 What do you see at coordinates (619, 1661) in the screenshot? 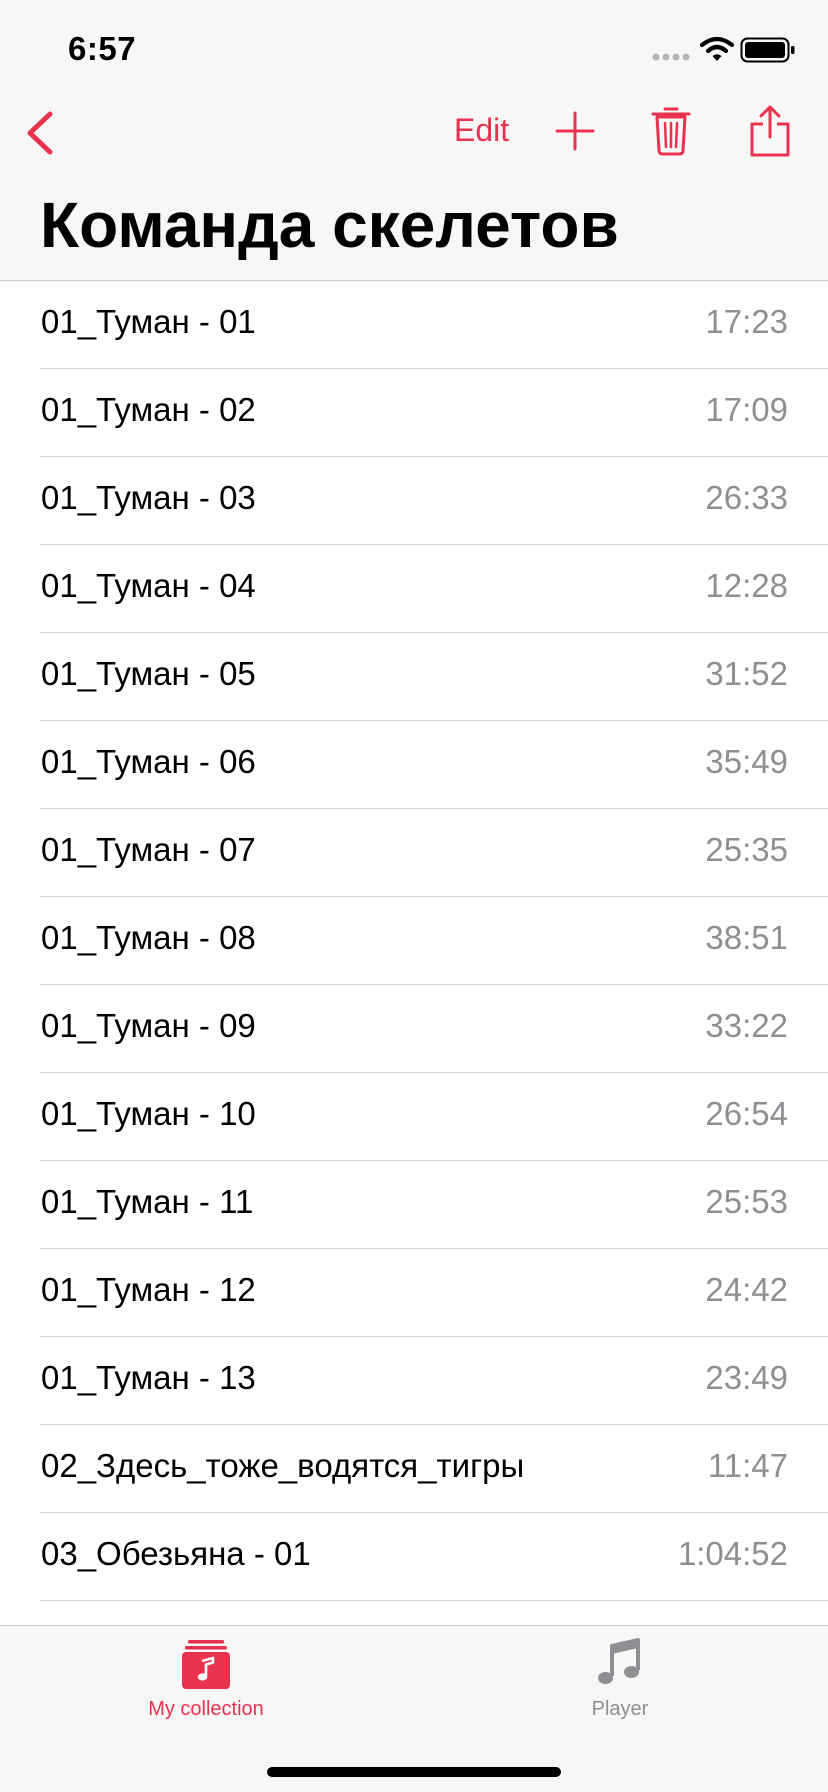
I see `music-note-icon` at bounding box center [619, 1661].